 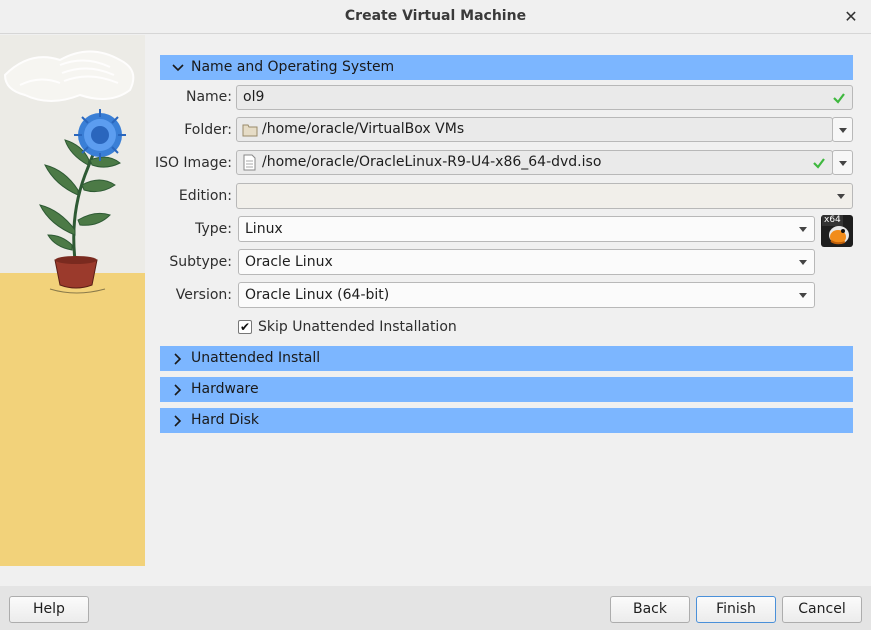 I want to click on file-icon, so click(x=249, y=162).